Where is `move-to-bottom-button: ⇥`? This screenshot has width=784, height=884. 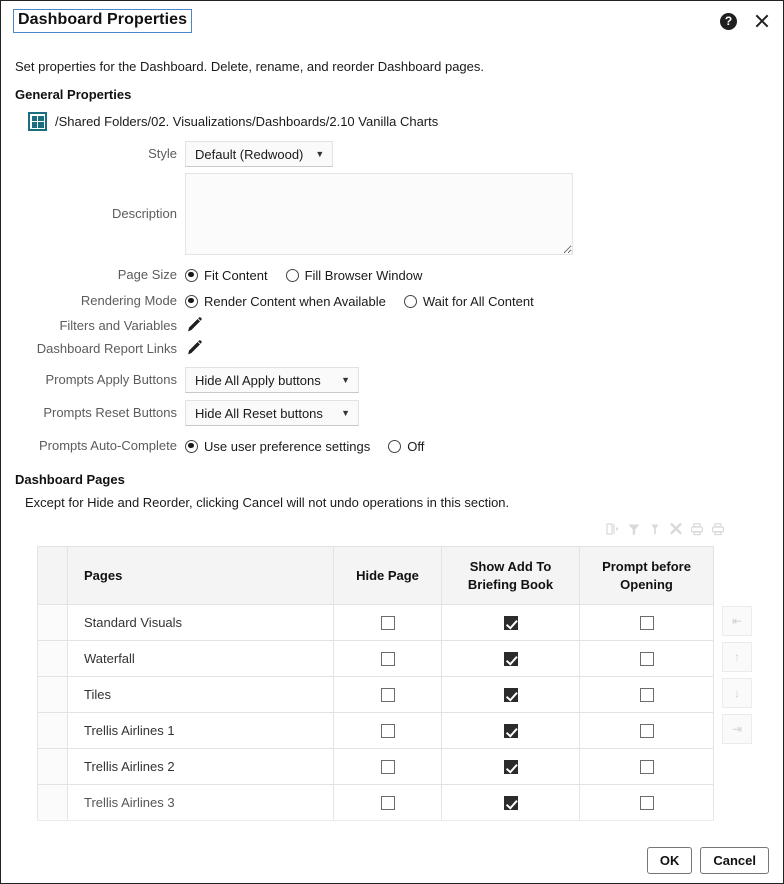
move-to-bottom-button: ⇥ is located at coordinates (737, 729).